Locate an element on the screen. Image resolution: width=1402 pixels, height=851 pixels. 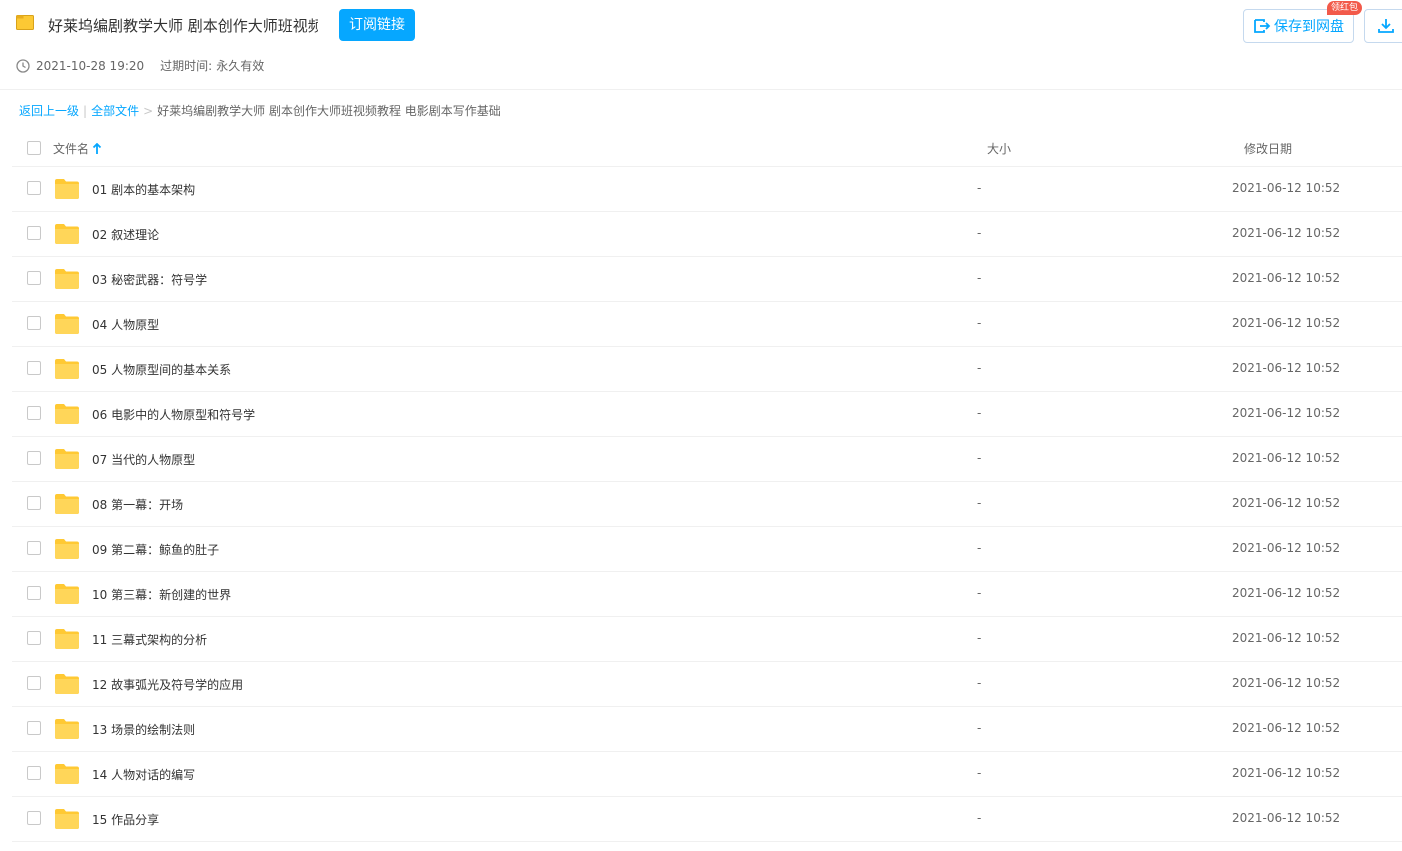
breadcrumb-current: 好莱坞编剧教学大师 剧本创作大师班视频教程 电影剧本写作基础 is located at coordinates (329, 111).